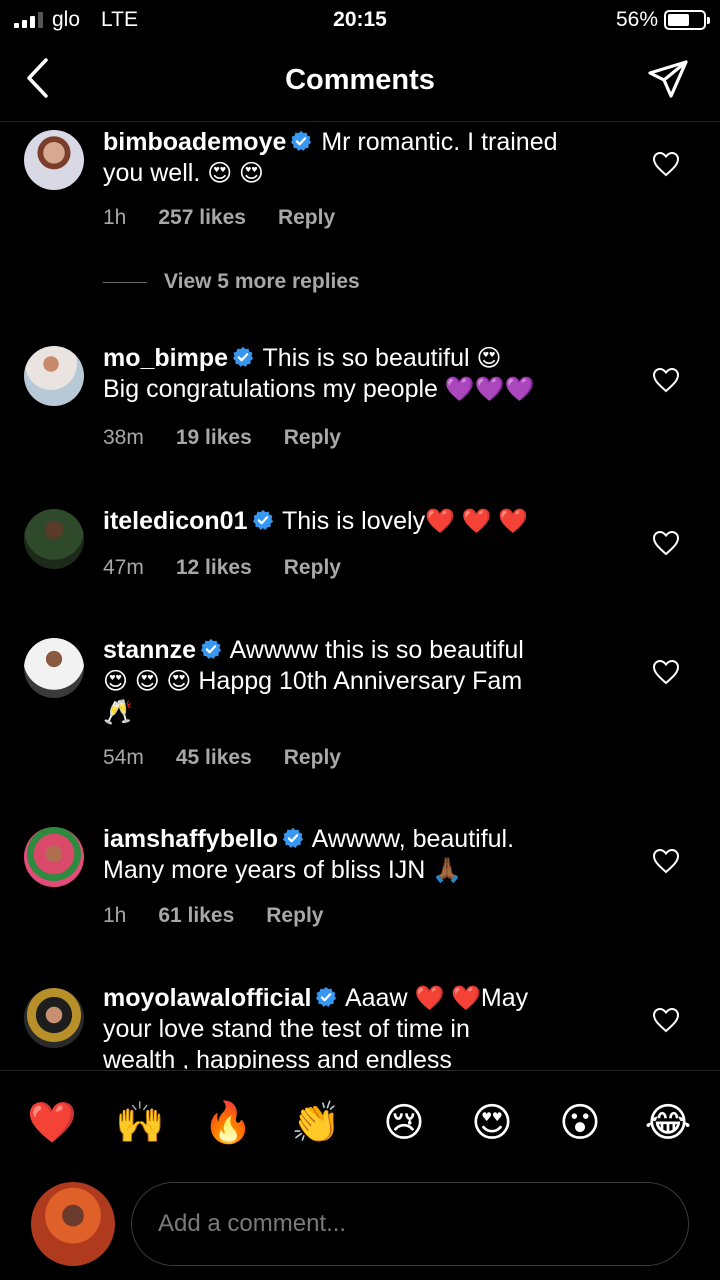 This screenshot has width=720, height=1280. Describe the element at coordinates (687, 20) in the screenshot. I see `battery-icon` at that location.